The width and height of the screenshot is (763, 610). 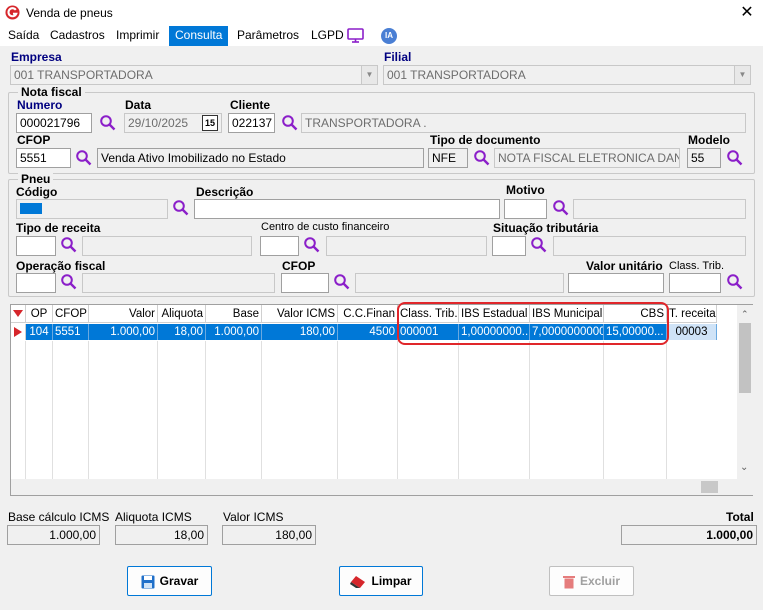 What do you see at coordinates (616, 283) in the screenshot?
I see `valor-unitario-field` at bounding box center [616, 283].